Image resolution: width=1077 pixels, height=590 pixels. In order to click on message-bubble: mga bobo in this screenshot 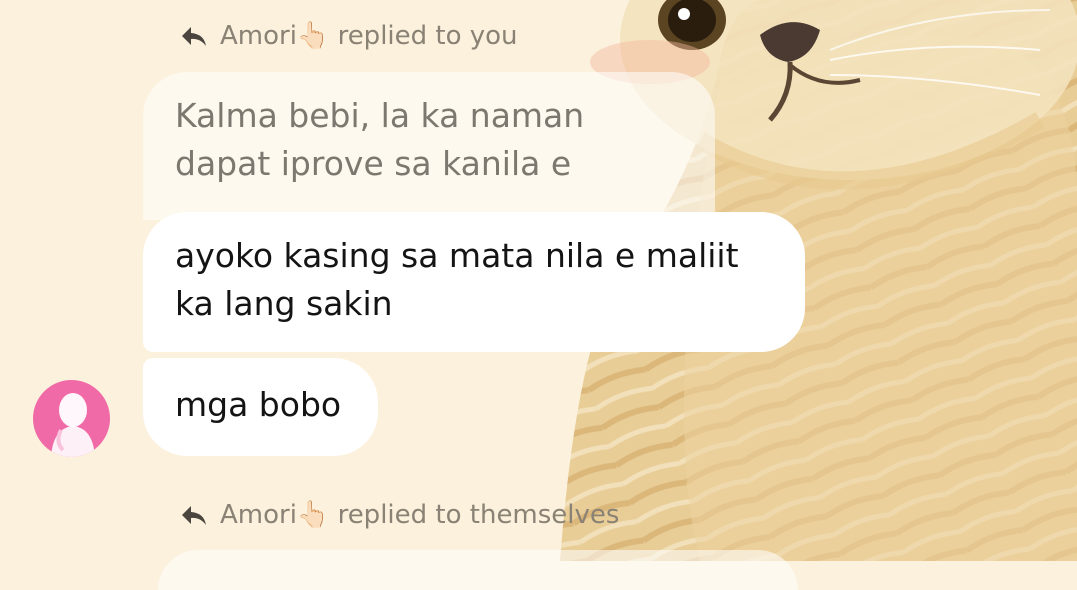, I will do `click(260, 407)`.